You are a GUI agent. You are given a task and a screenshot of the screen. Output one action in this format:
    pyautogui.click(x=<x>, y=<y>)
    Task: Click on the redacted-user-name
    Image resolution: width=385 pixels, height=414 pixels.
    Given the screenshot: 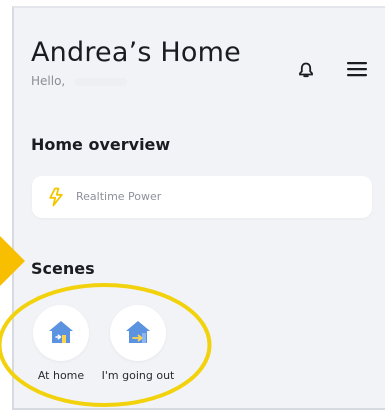 What is the action you would take?
    pyautogui.click(x=101, y=81)
    